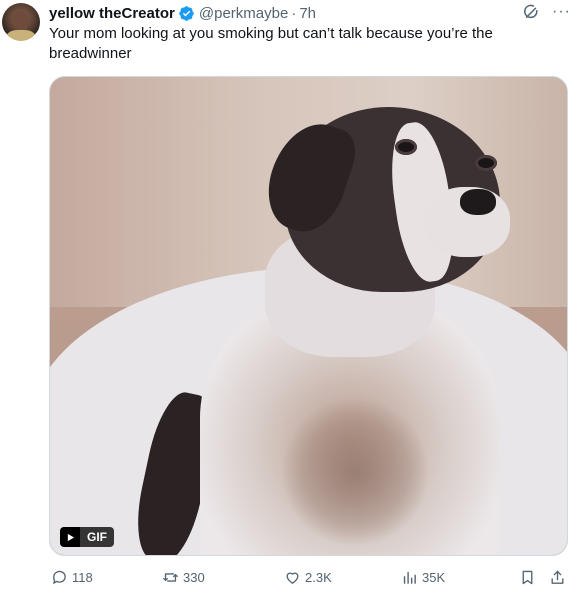  I want to click on play-icon, so click(70, 537).